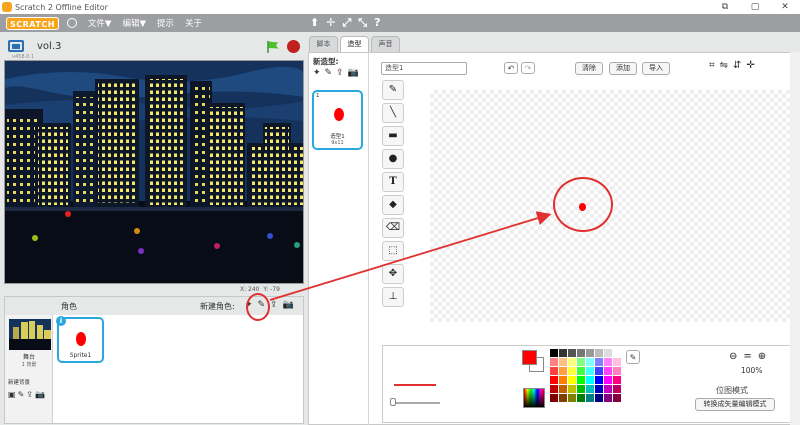 This screenshot has height=425, width=800. What do you see at coordinates (747, 356) in the screenshot?
I see `zoom-reset-icon: =` at bounding box center [747, 356].